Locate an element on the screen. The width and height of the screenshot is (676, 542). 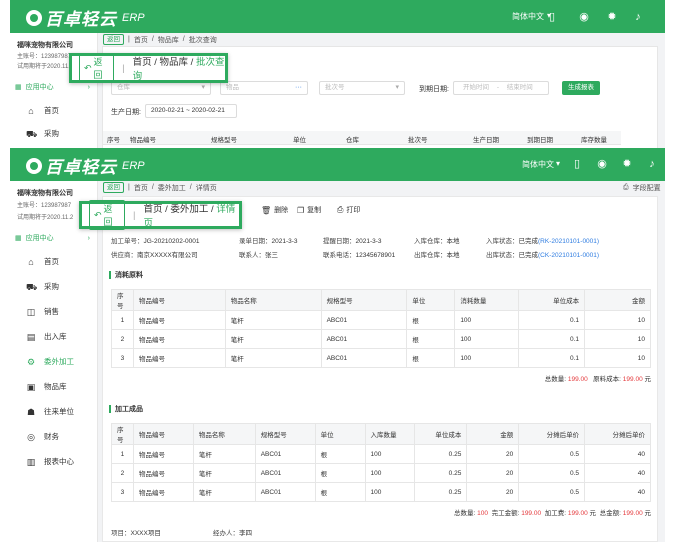
production-date-range: 2020-02-21 ~ 2020-02-21 is located at coordinates (191, 111).